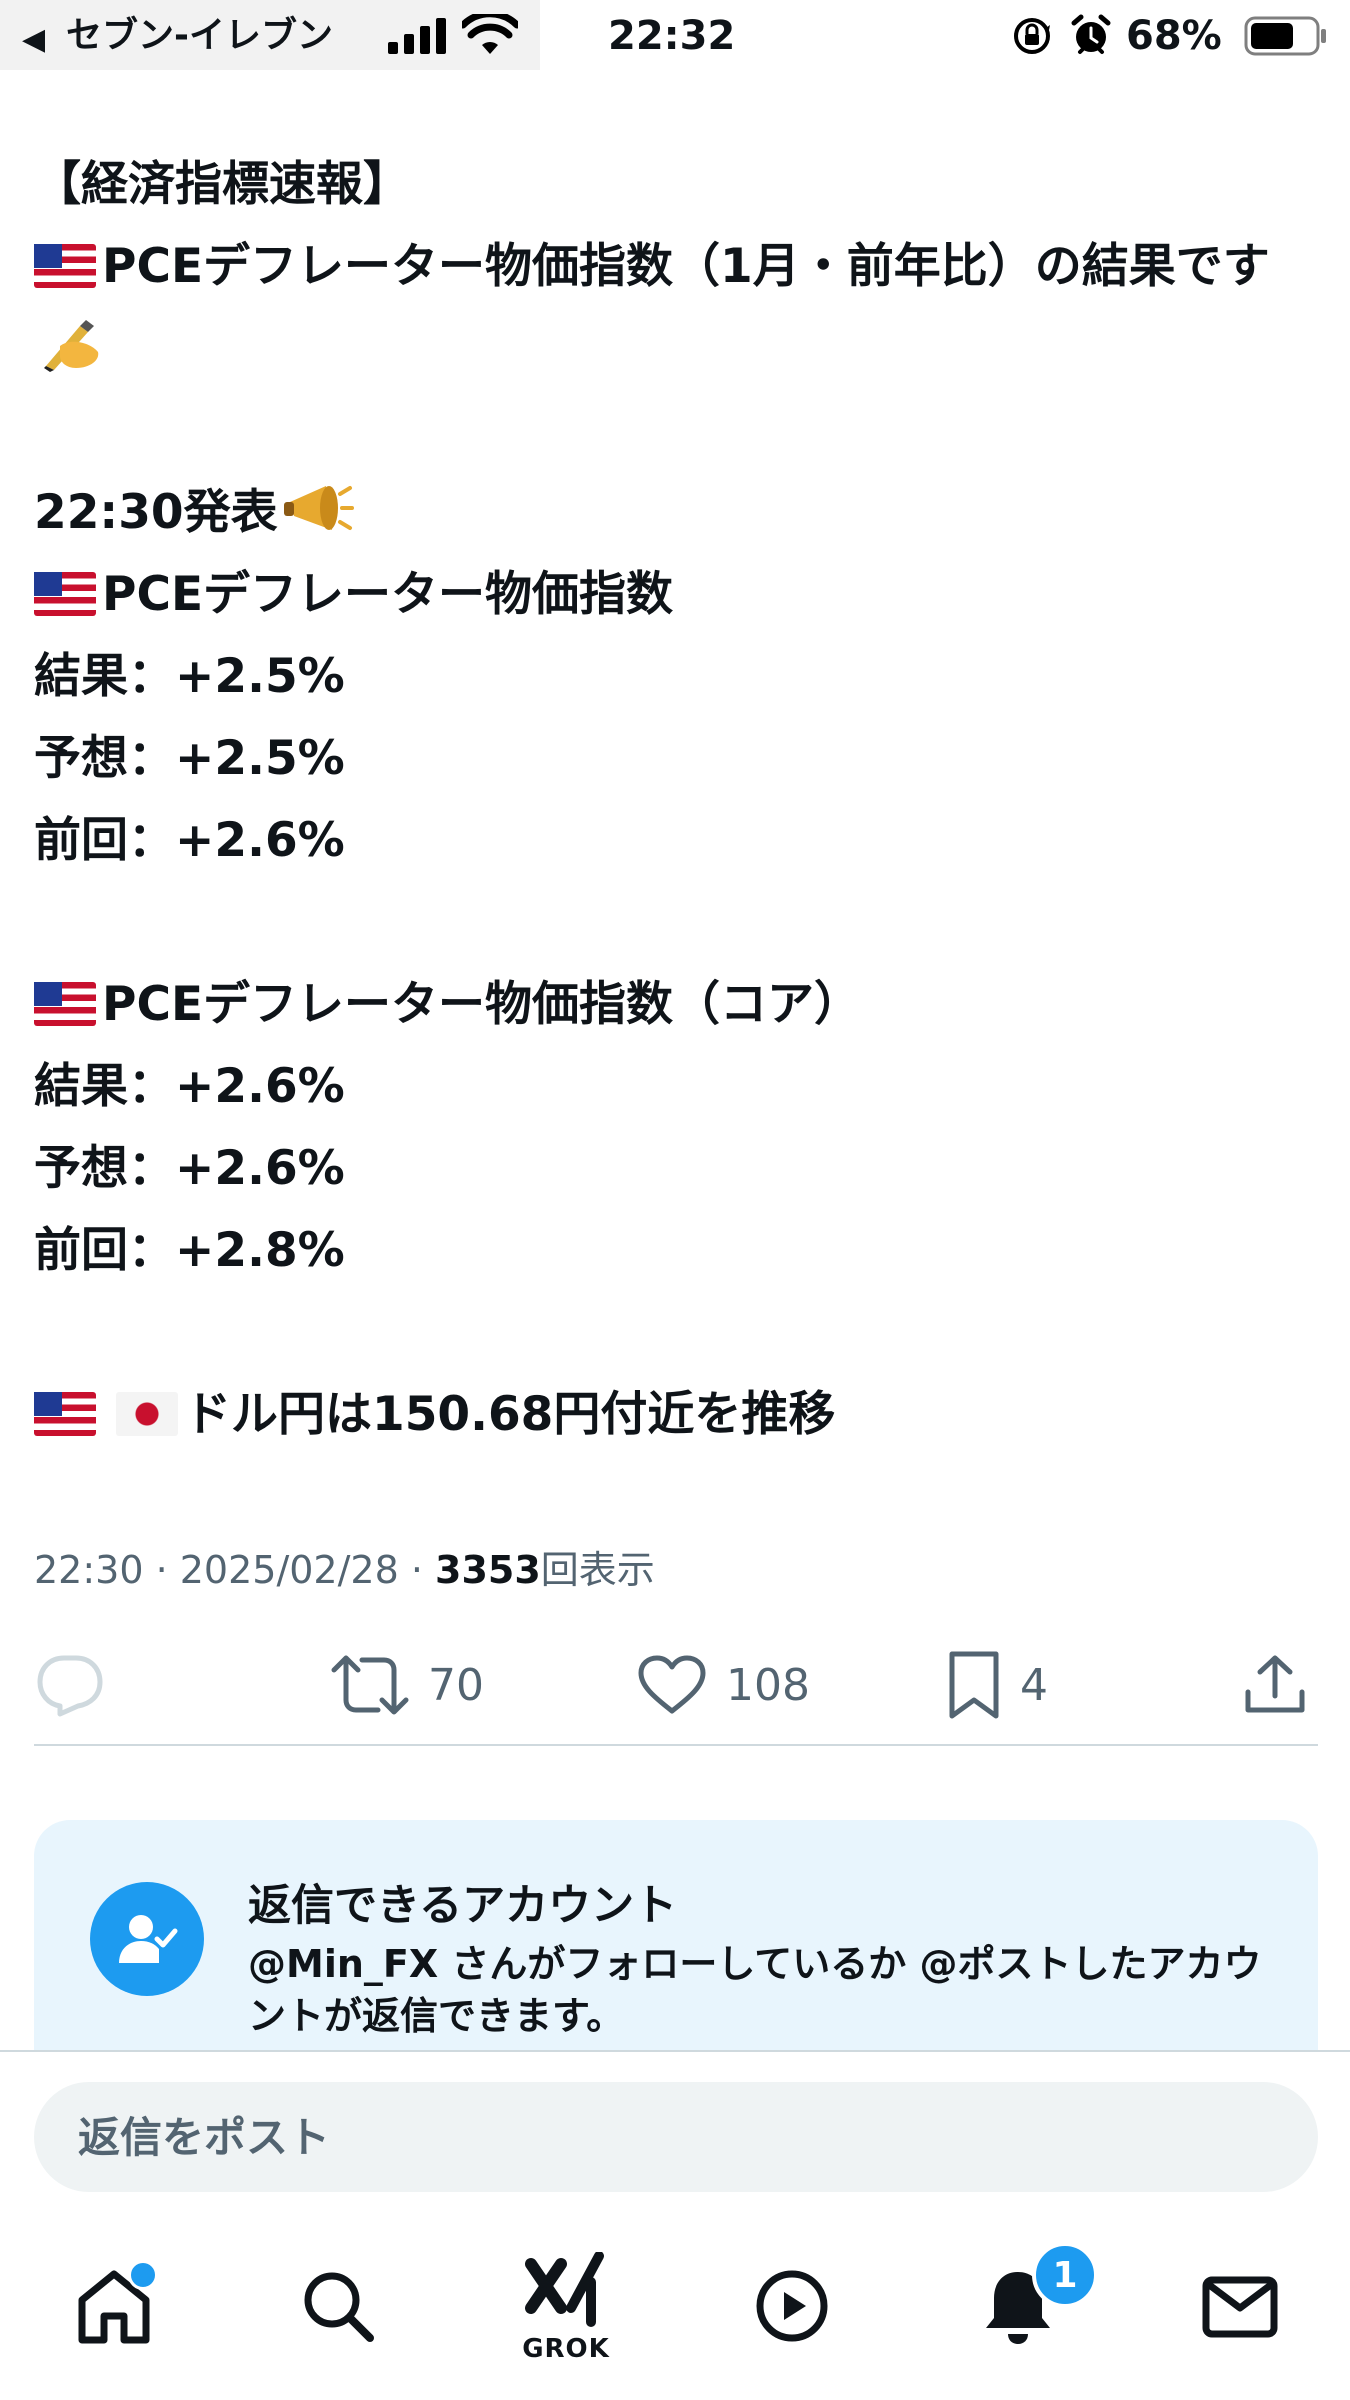 Image resolution: width=1350 pixels, height=2400 pixels. I want to click on pce-label-line: PCEデフレーター物価指数, so click(679, 595).